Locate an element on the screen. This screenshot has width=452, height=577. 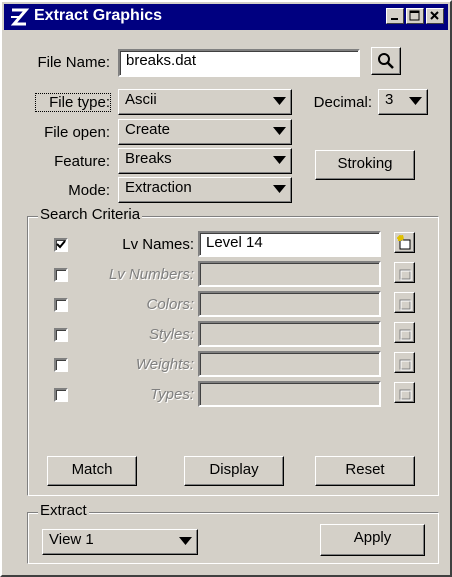
file-type-dropdown: Ascii is located at coordinates (205, 102).